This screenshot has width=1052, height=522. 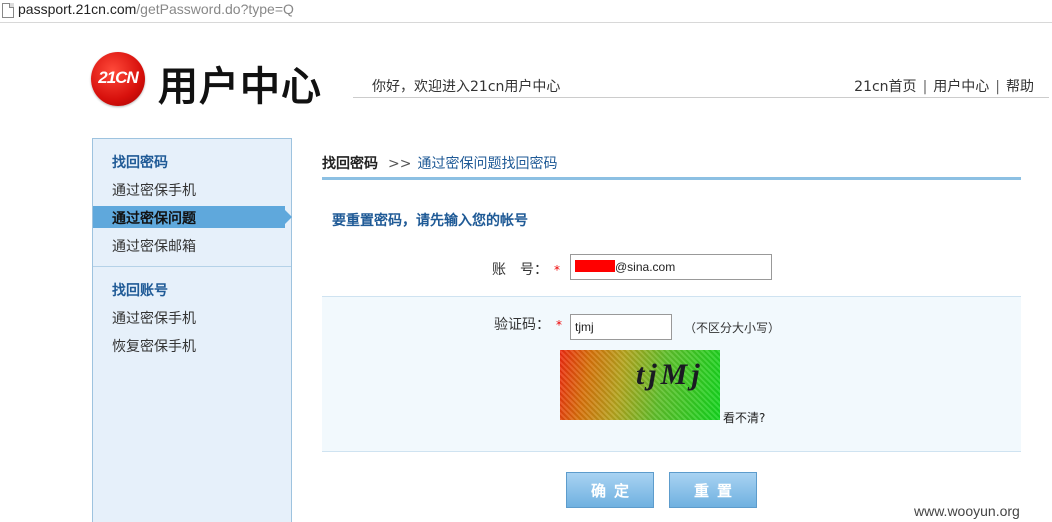 I want to click on breadcrumb-underline, so click(x=671, y=178).